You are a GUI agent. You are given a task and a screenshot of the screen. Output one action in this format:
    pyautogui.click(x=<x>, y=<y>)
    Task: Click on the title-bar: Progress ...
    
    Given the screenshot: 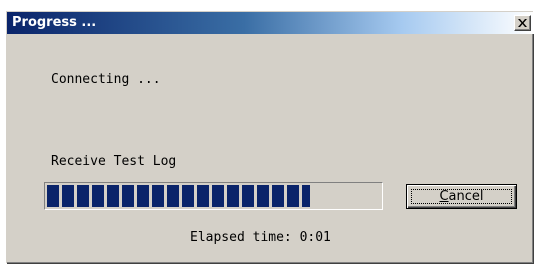 What is the action you would take?
    pyautogui.click(x=270, y=23)
    